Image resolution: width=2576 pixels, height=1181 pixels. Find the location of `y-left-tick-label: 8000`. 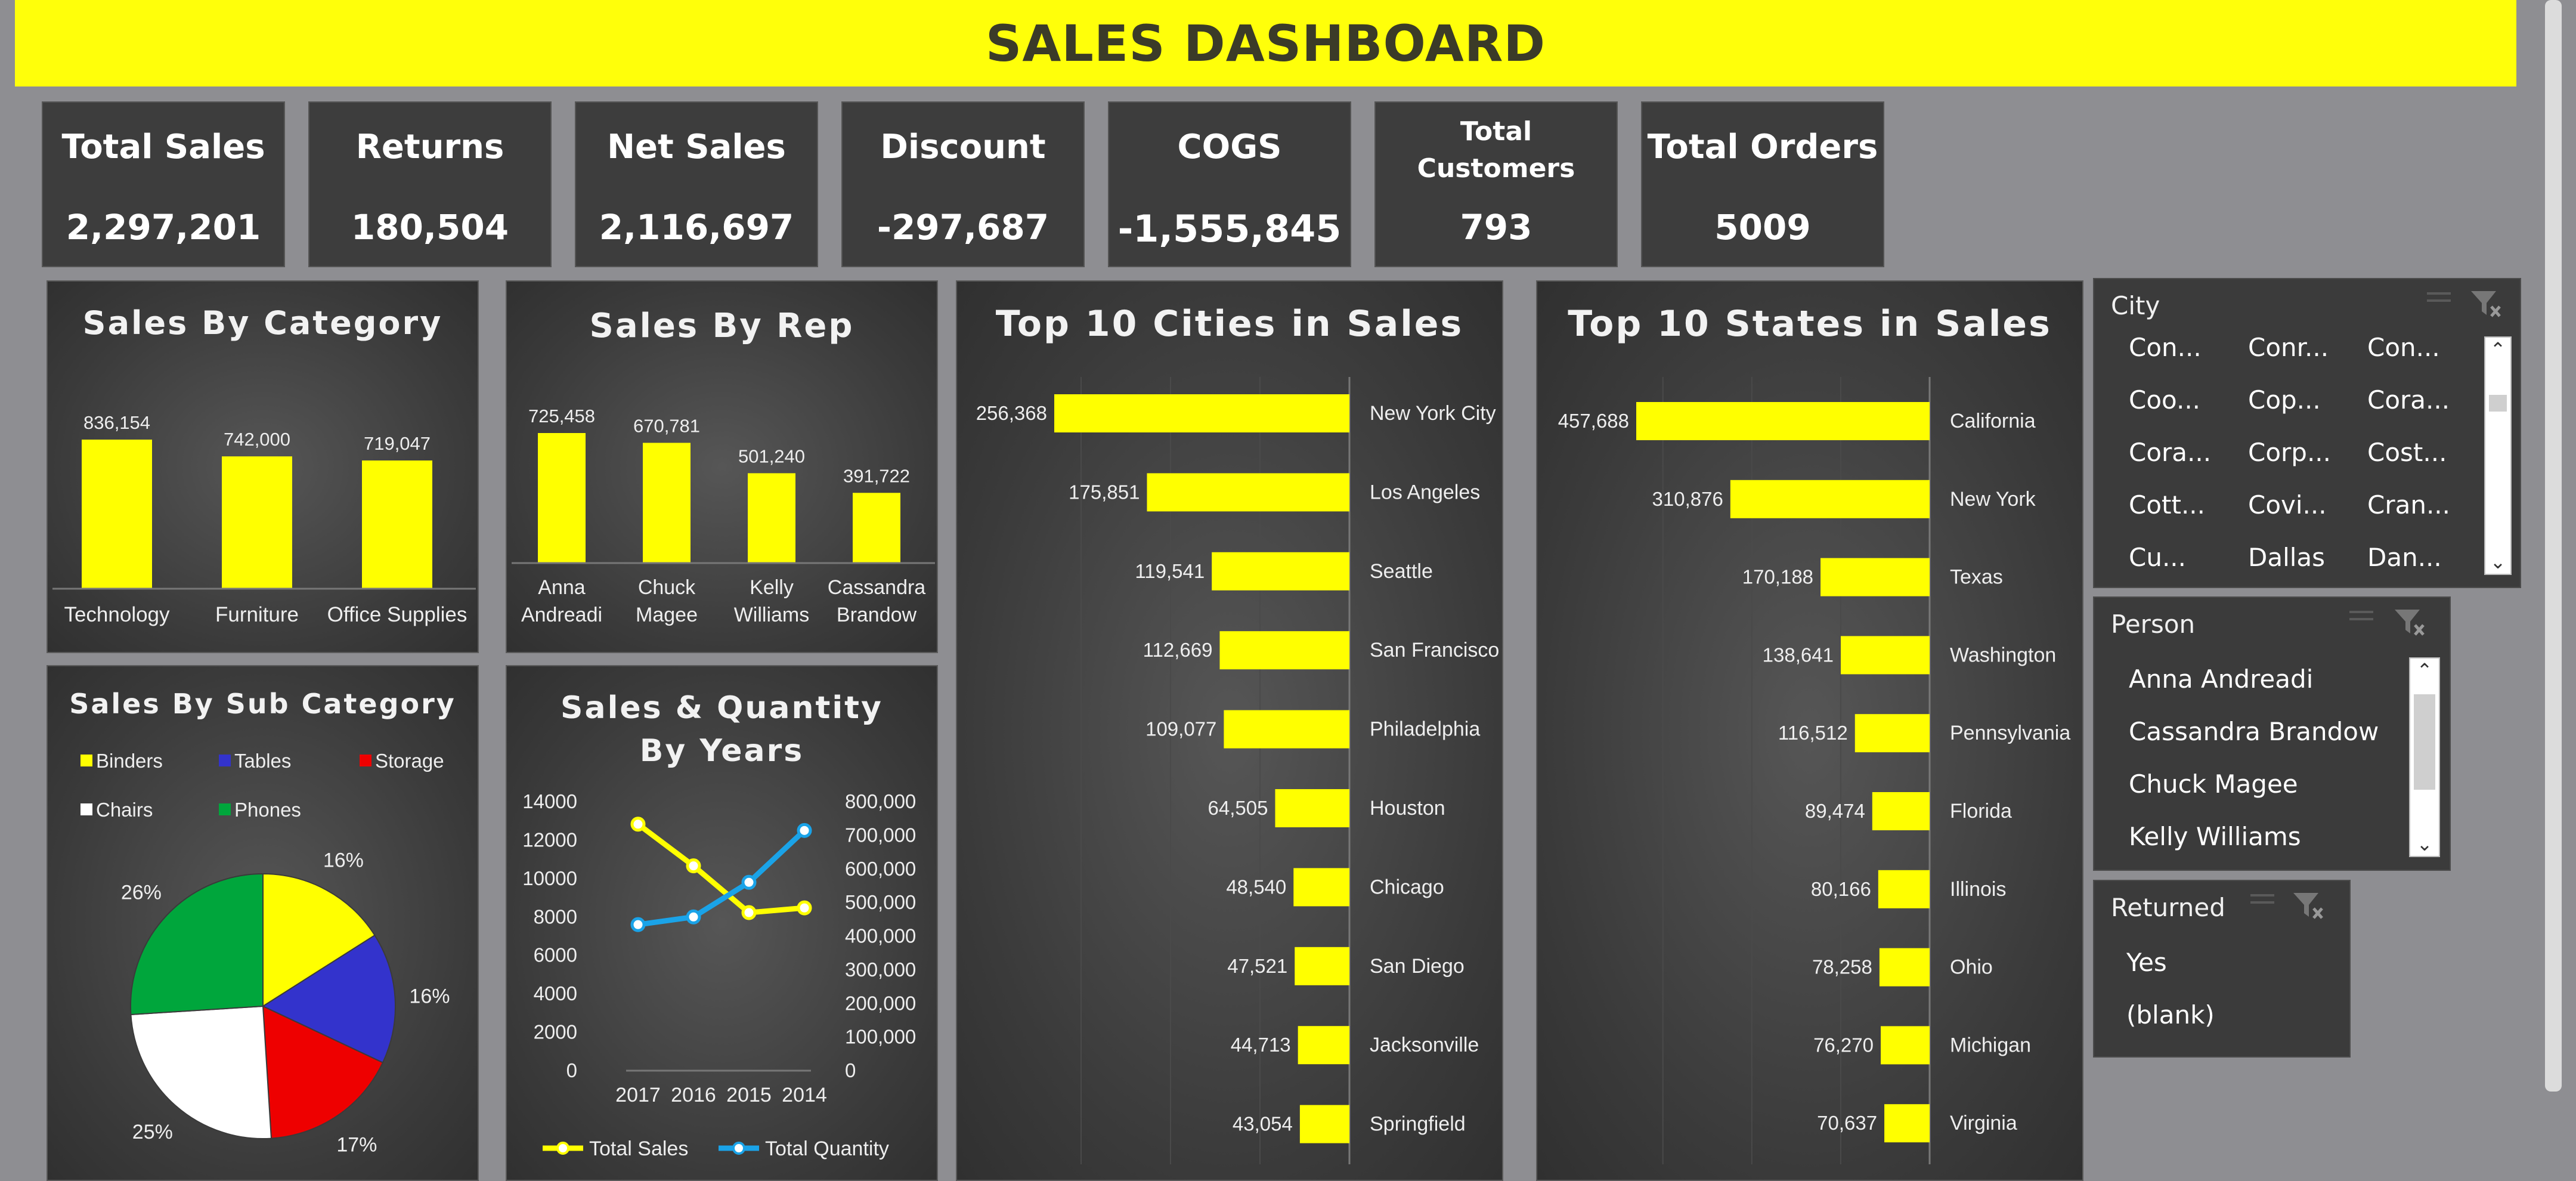

y-left-tick-label: 8000 is located at coordinates (555, 916).